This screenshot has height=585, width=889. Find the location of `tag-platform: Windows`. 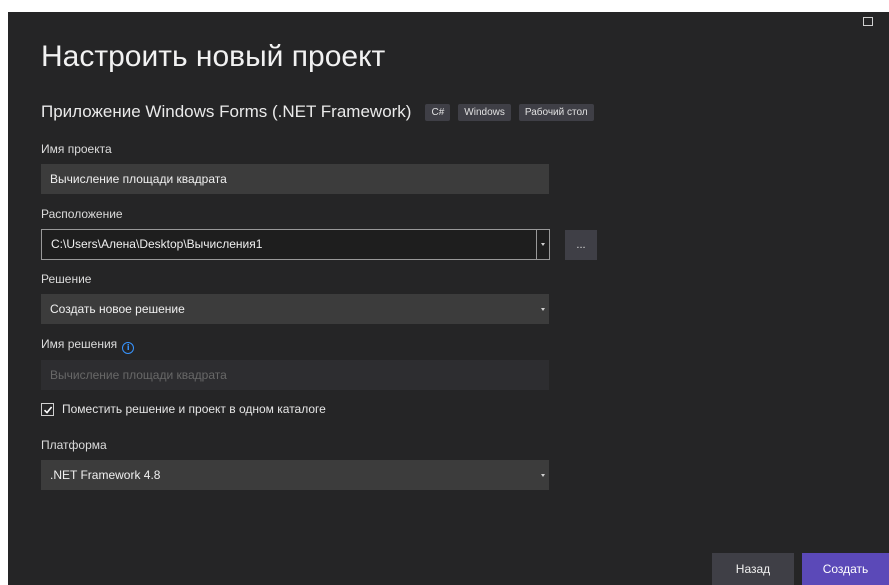

tag-platform: Windows is located at coordinates (484, 112).